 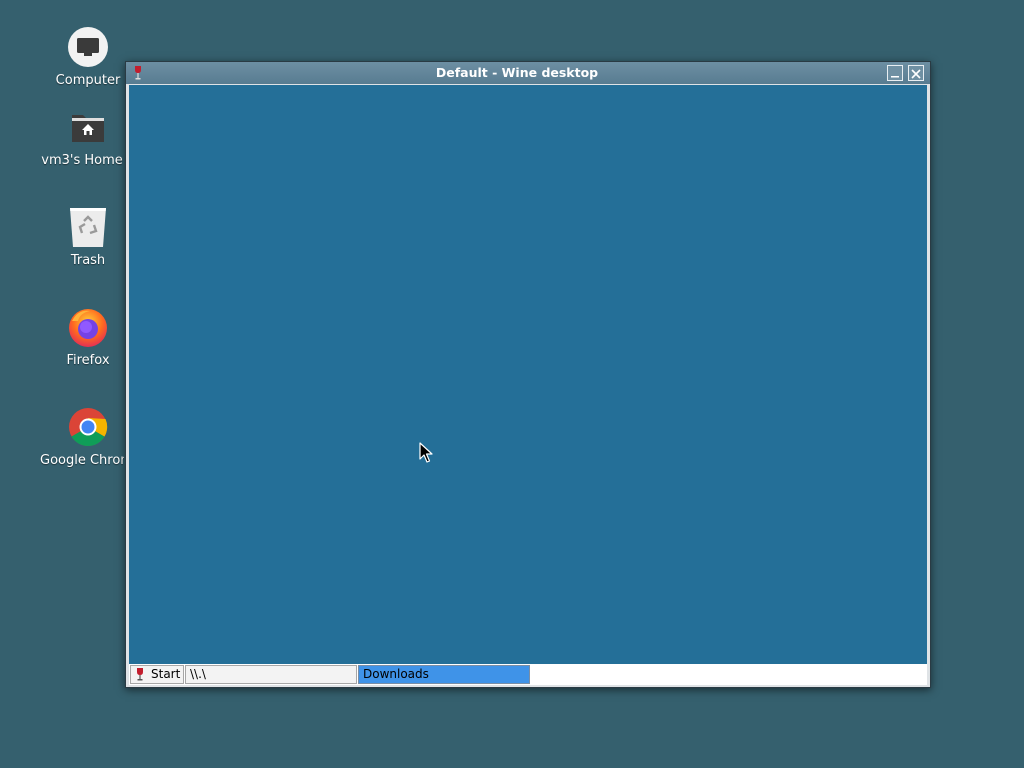 What do you see at coordinates (271, 674) in the screenshot?
I see `taskbar-item-path: \\.\` at bounding box center [271, 674].